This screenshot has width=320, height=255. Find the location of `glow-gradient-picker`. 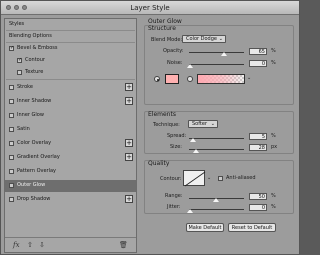

glow-gradient-picker is located at coordinates (221, 79).